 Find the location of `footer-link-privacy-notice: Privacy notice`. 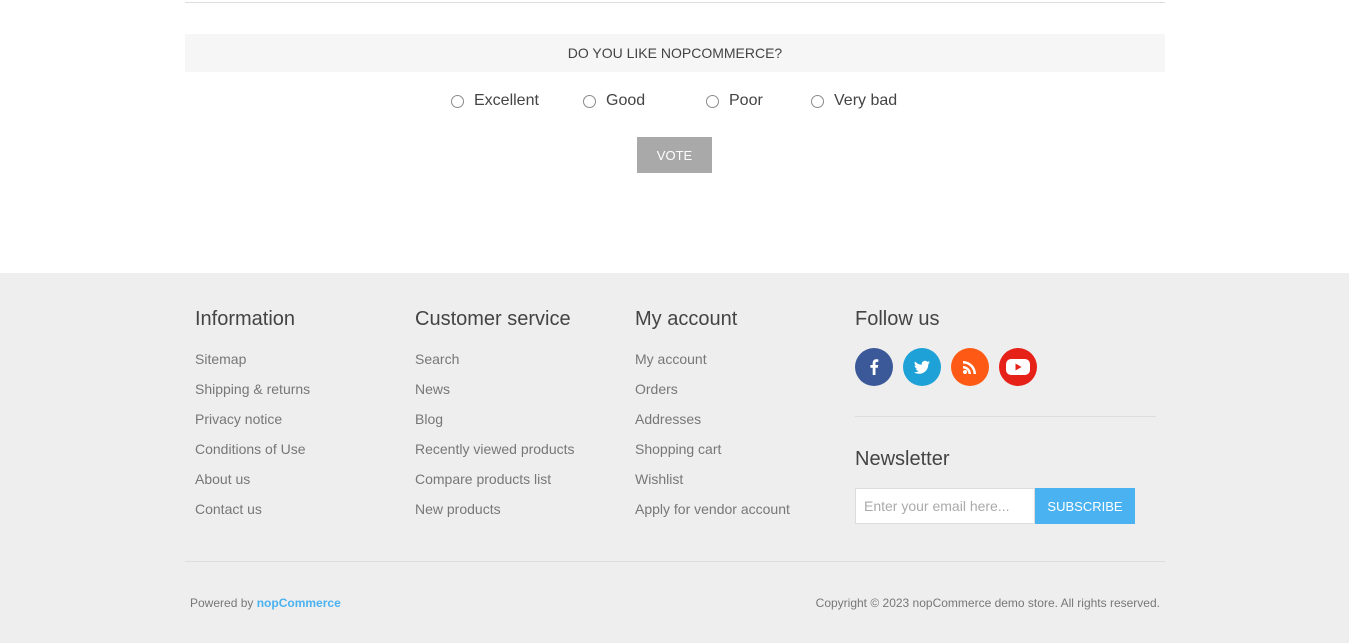

footer-link-privacy-notice: Privacy notice is located at coordinates (252, 419).